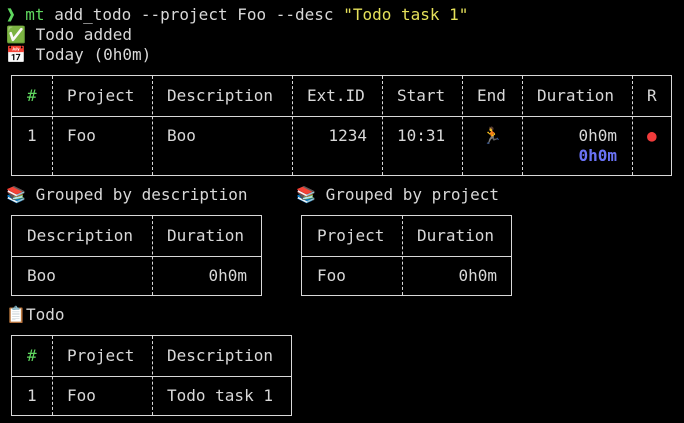 The height and width of the screenshot is (423, 684). What do you see at coordinates (336, 95) in the screenshot?
I see `column-header-ext-id: Ext.ID` at bounding box center [336, 95].